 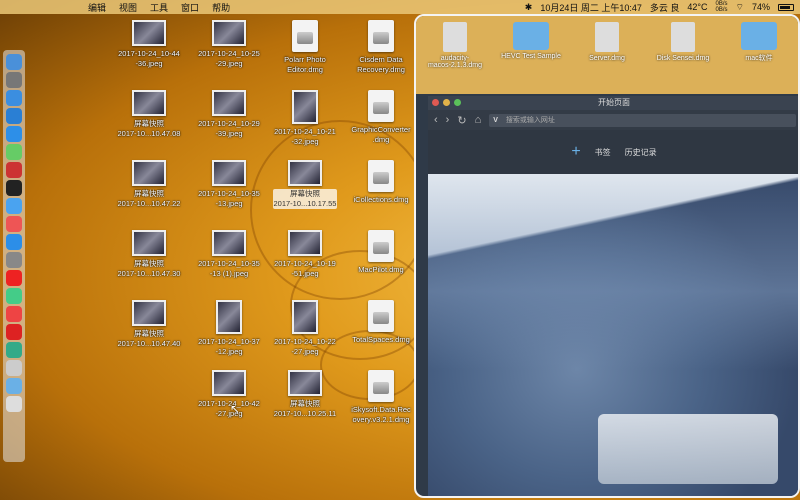 I want to click on image-file-icon: 2017-10-24_10-21 -32.jpeg, so click(x=305, y=118).